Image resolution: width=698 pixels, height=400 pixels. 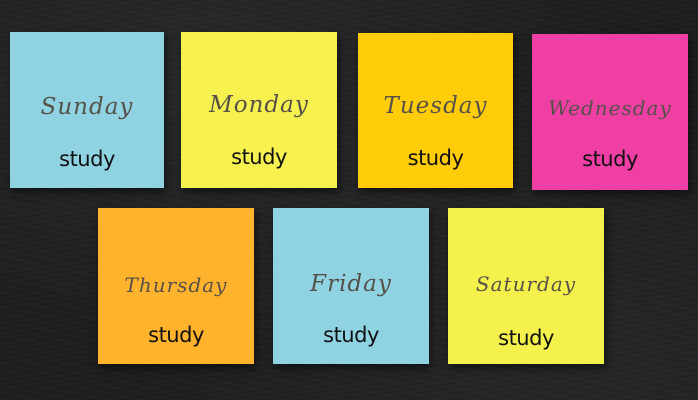 I want to click on day-label-tuesday: Tuesday, so click(x=435, y=106).